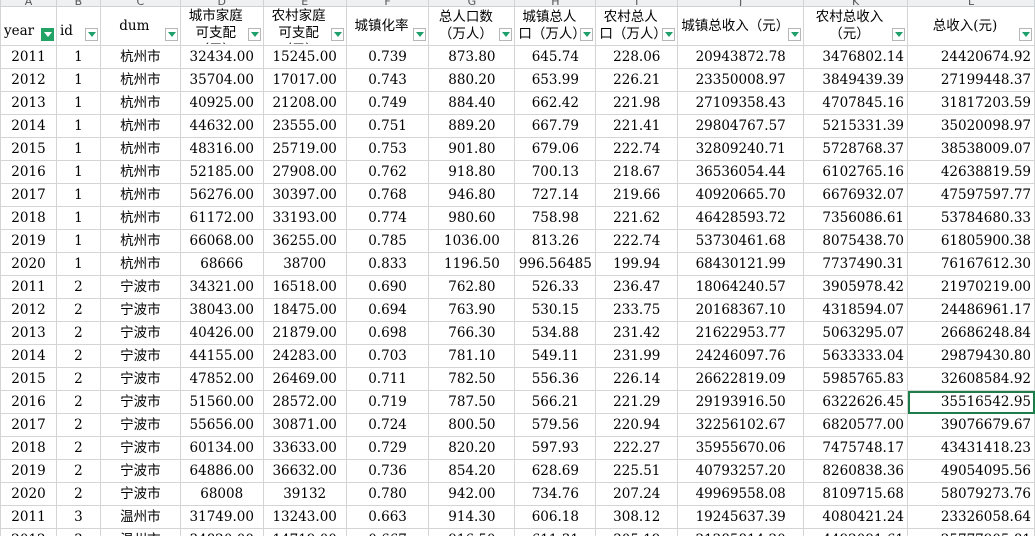 Image resolution: width=1035 pixels, height=536 pixels. What do you see at coordinates (304, 218) in the screenshot?
I see `table-cell: 33193.00` at bounding box center [304, 218].